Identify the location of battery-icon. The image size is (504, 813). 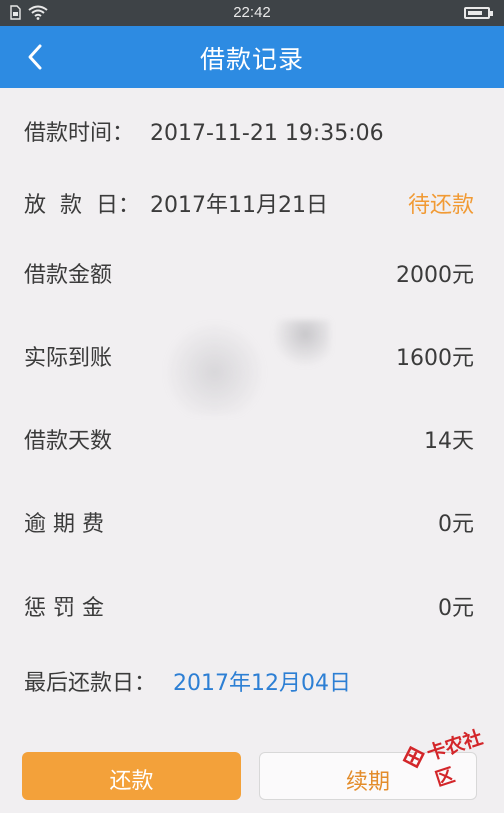
(478, 13).